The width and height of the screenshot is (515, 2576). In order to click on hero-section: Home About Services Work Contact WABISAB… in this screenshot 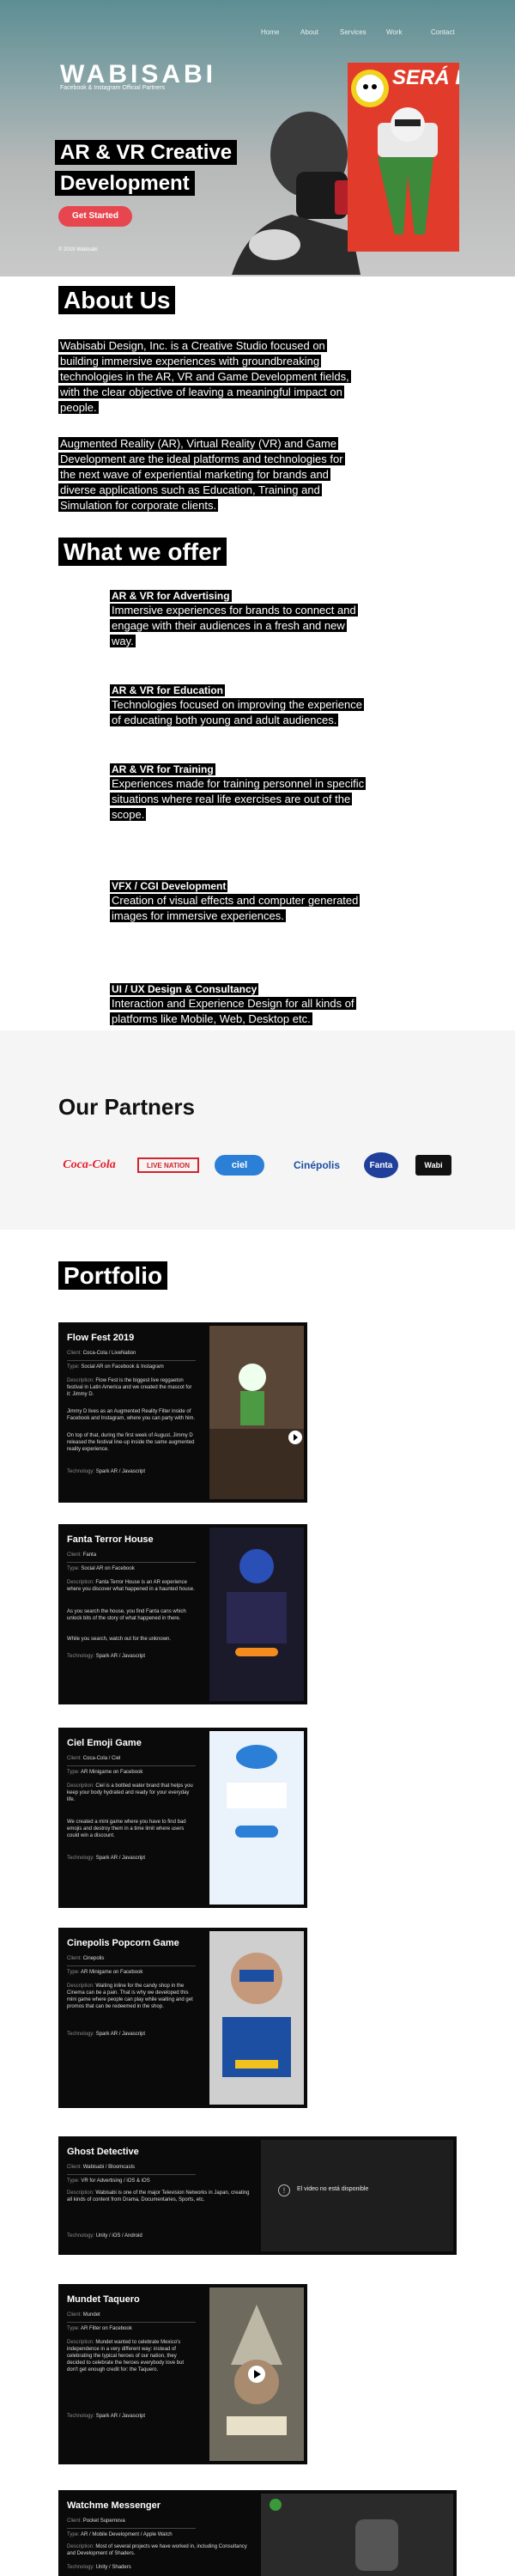, I will do `click(257, 138)`.